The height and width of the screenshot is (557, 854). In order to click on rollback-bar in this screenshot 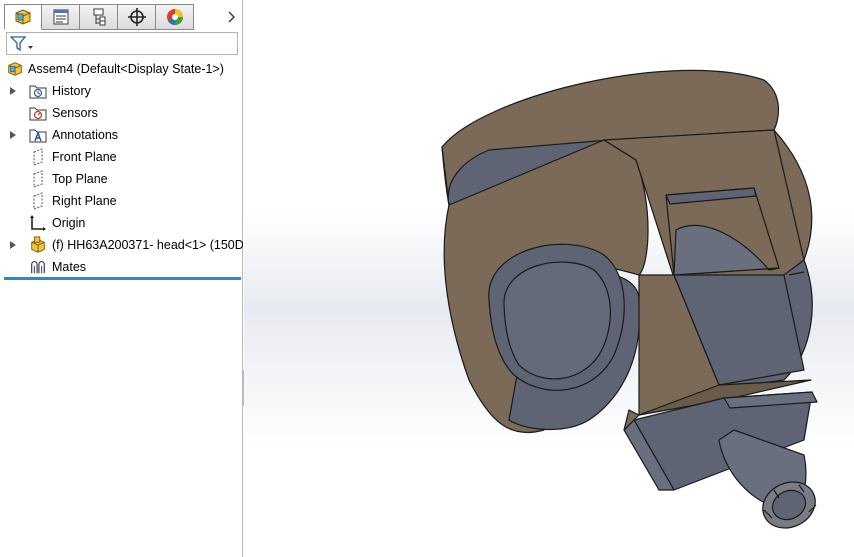, I will do `click(122, 278)`.